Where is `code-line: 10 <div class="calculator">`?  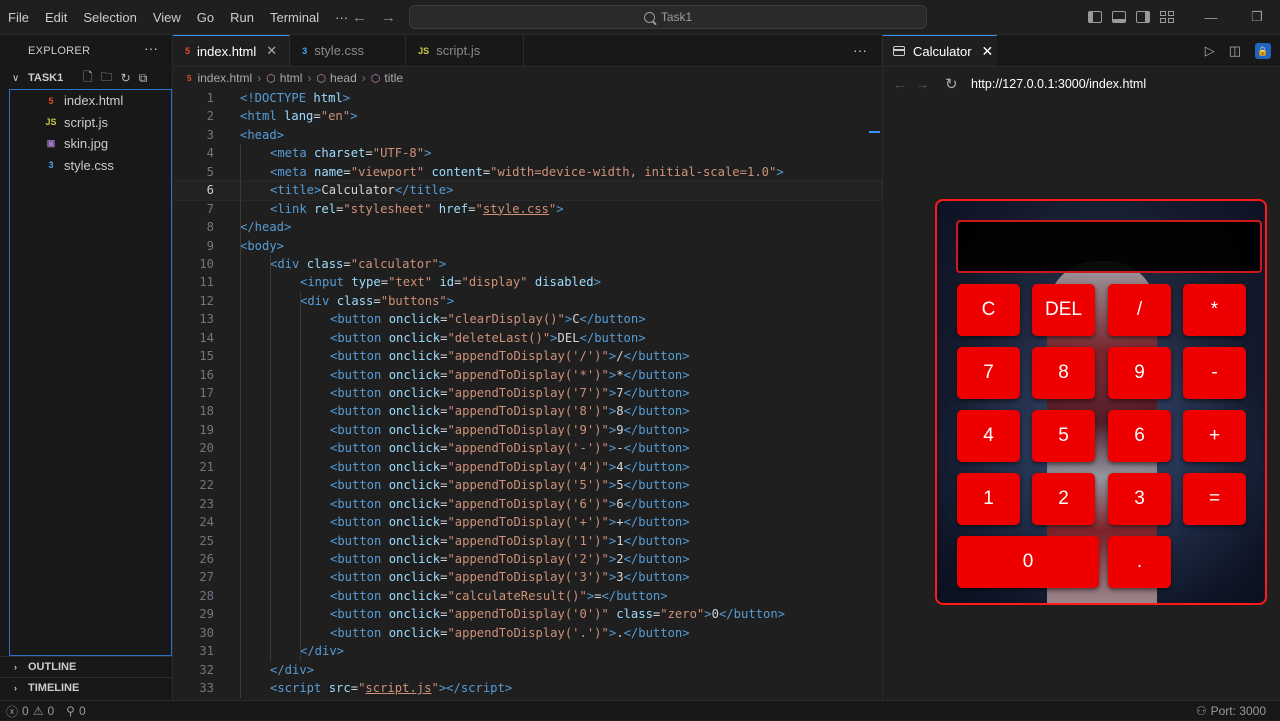 code-line: 10 <div class="calculator"> is located at coordinates (527, 264).